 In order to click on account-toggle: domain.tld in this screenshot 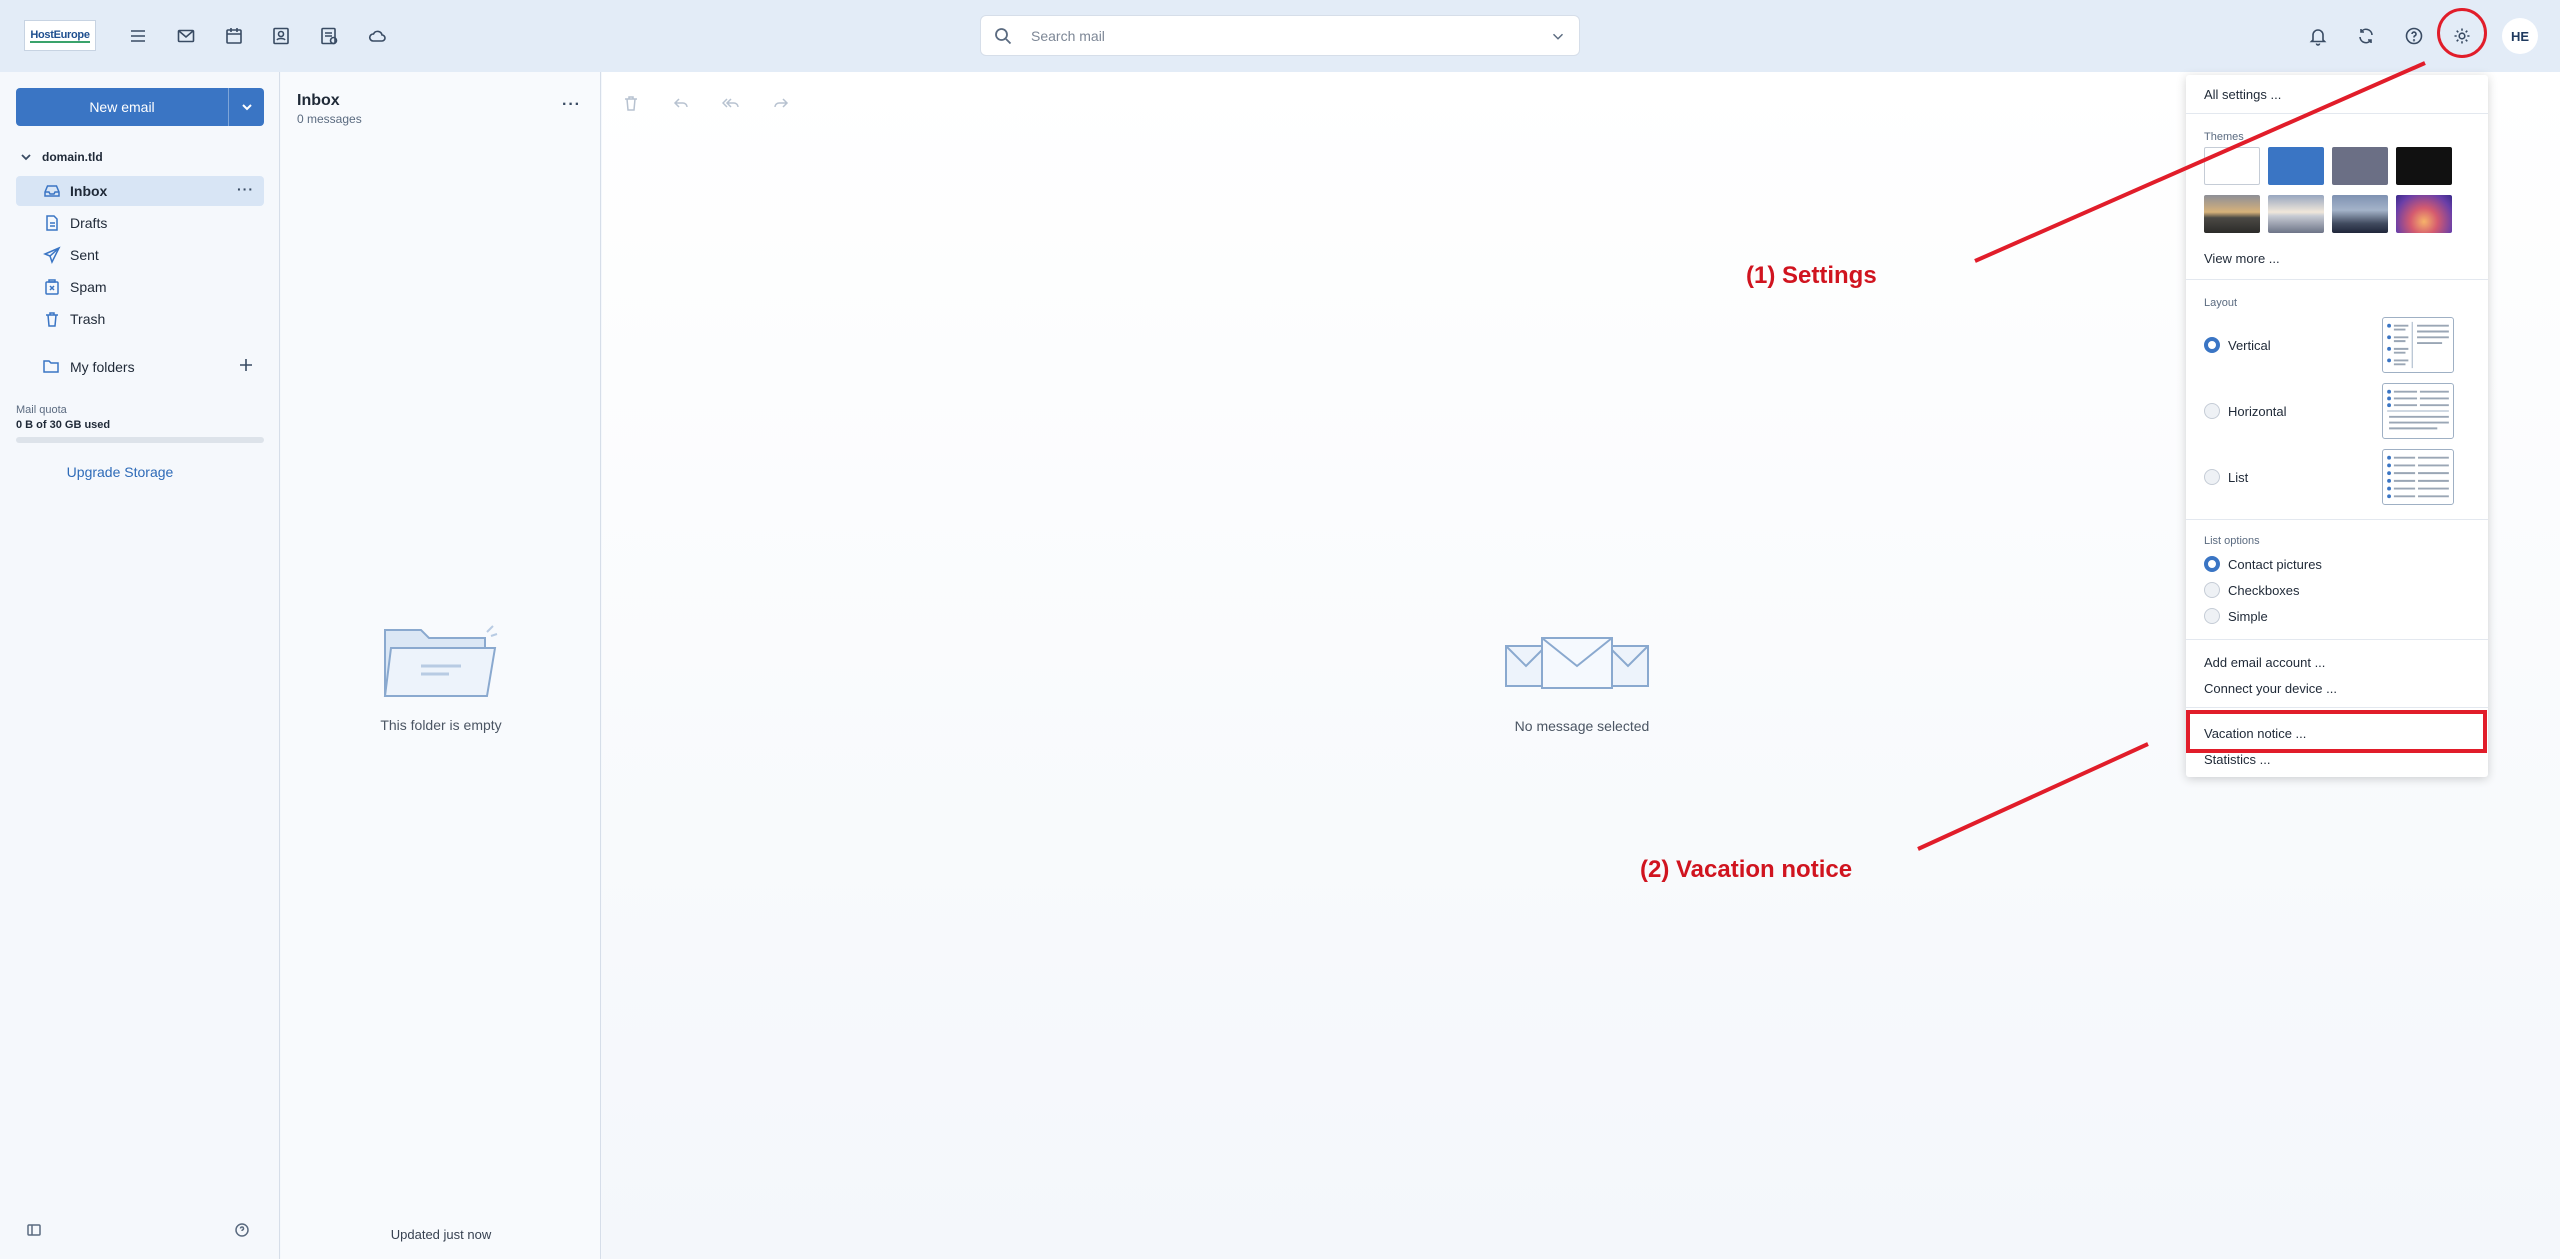, I will do `click(61, 157)`.